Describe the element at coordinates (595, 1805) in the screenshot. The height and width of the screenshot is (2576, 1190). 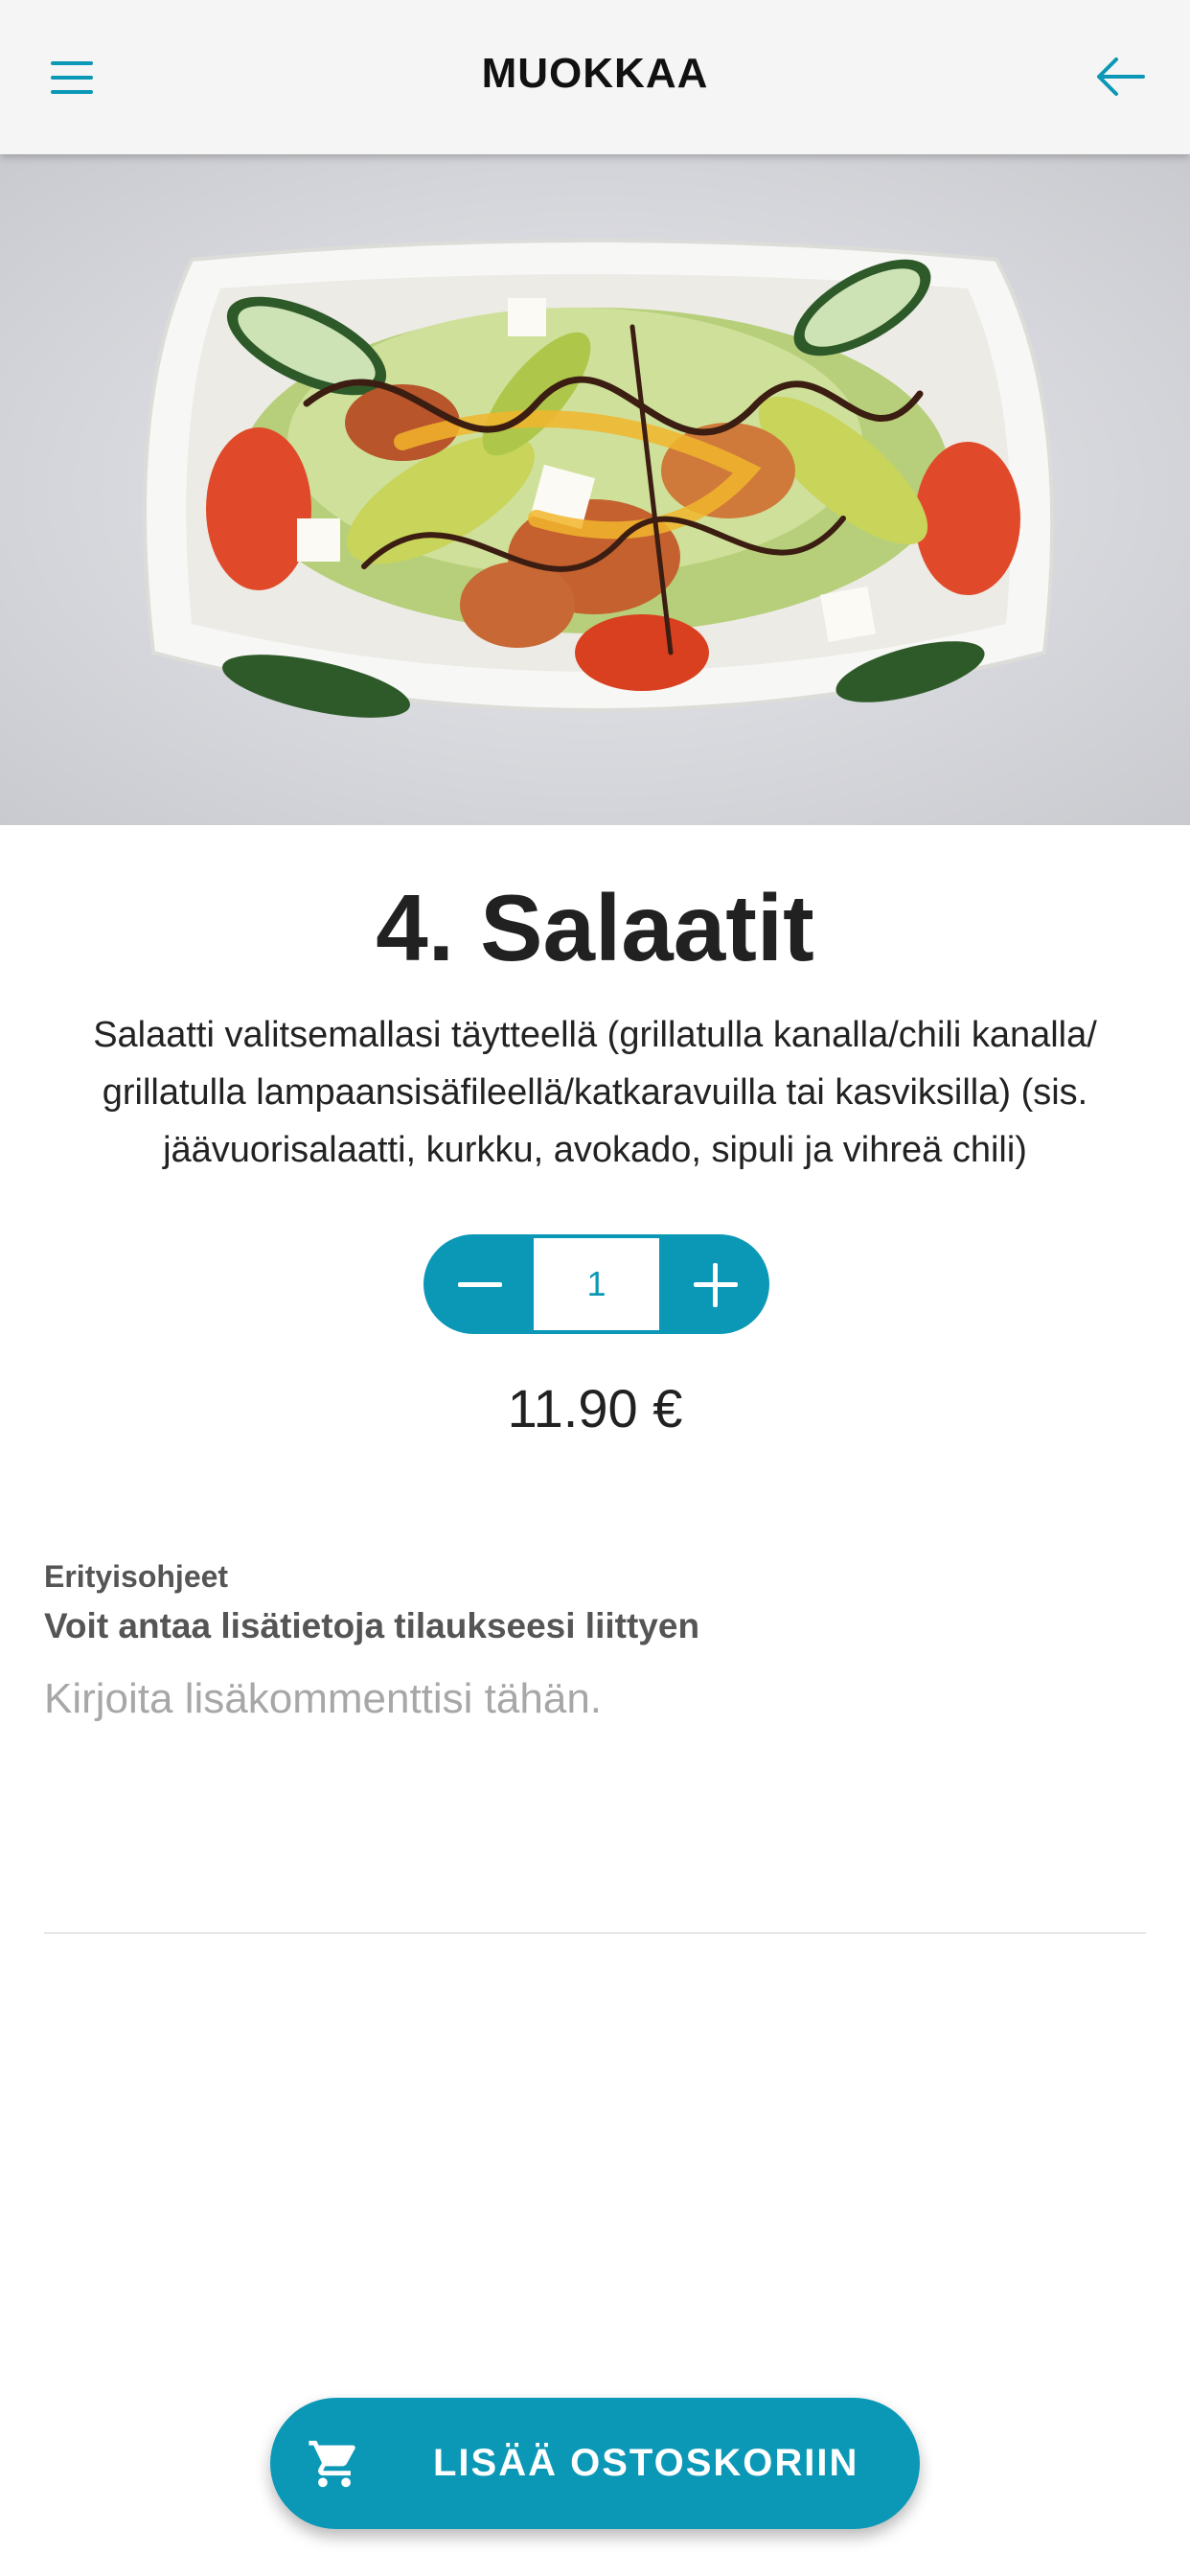
I see `comment-input` at that location.